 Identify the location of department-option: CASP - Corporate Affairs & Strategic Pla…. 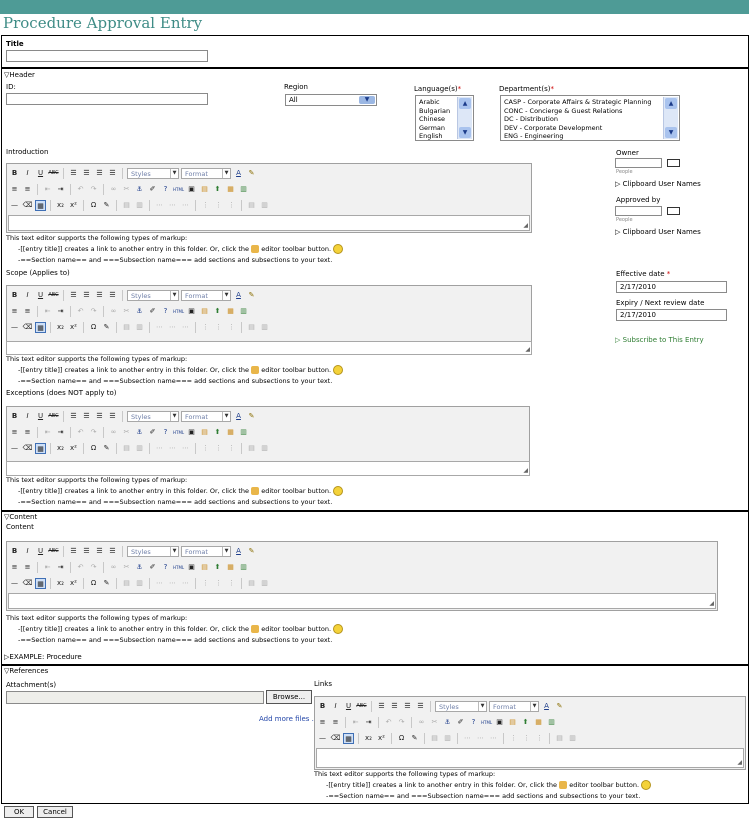
(590, 102).